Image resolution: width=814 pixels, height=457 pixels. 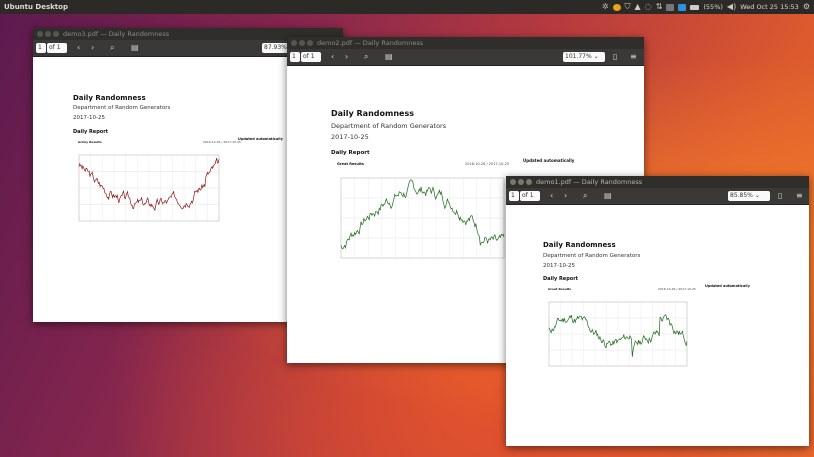 What do you see at coordinates (695, 7) in the screenshot?
I see `battery-icon` at bounding box center [695, 7].